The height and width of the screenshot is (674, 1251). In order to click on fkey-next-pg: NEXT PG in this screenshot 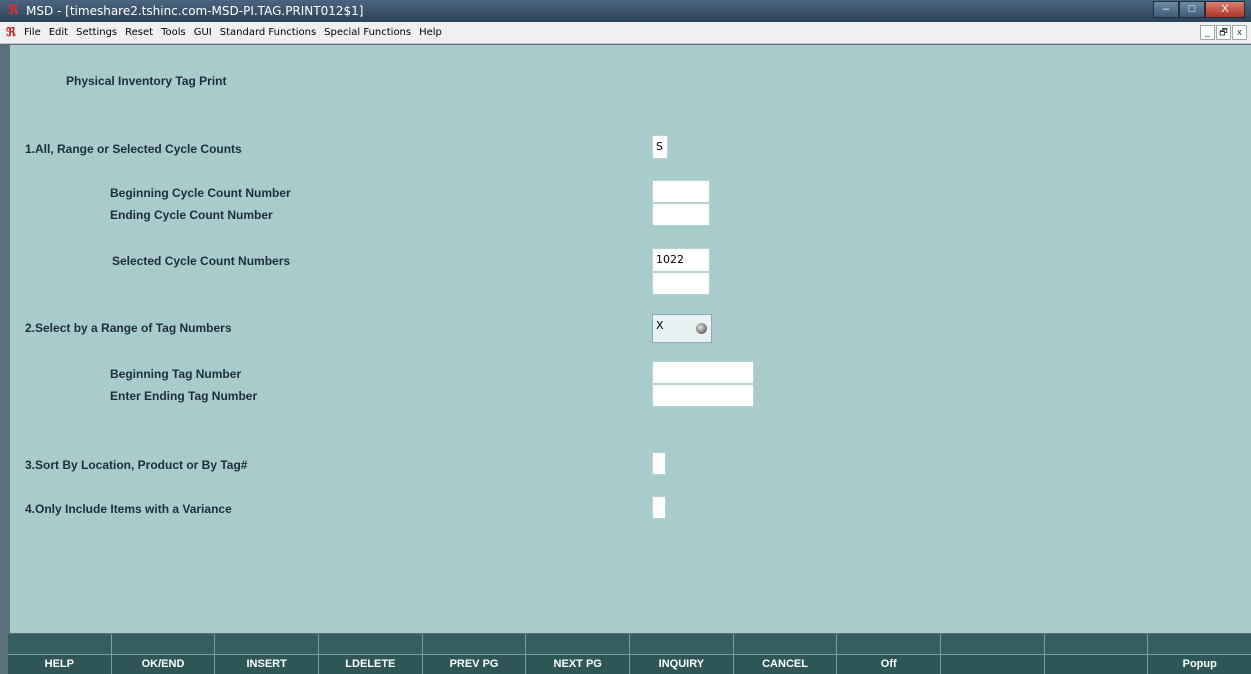, I will do `click(578, 654)`.